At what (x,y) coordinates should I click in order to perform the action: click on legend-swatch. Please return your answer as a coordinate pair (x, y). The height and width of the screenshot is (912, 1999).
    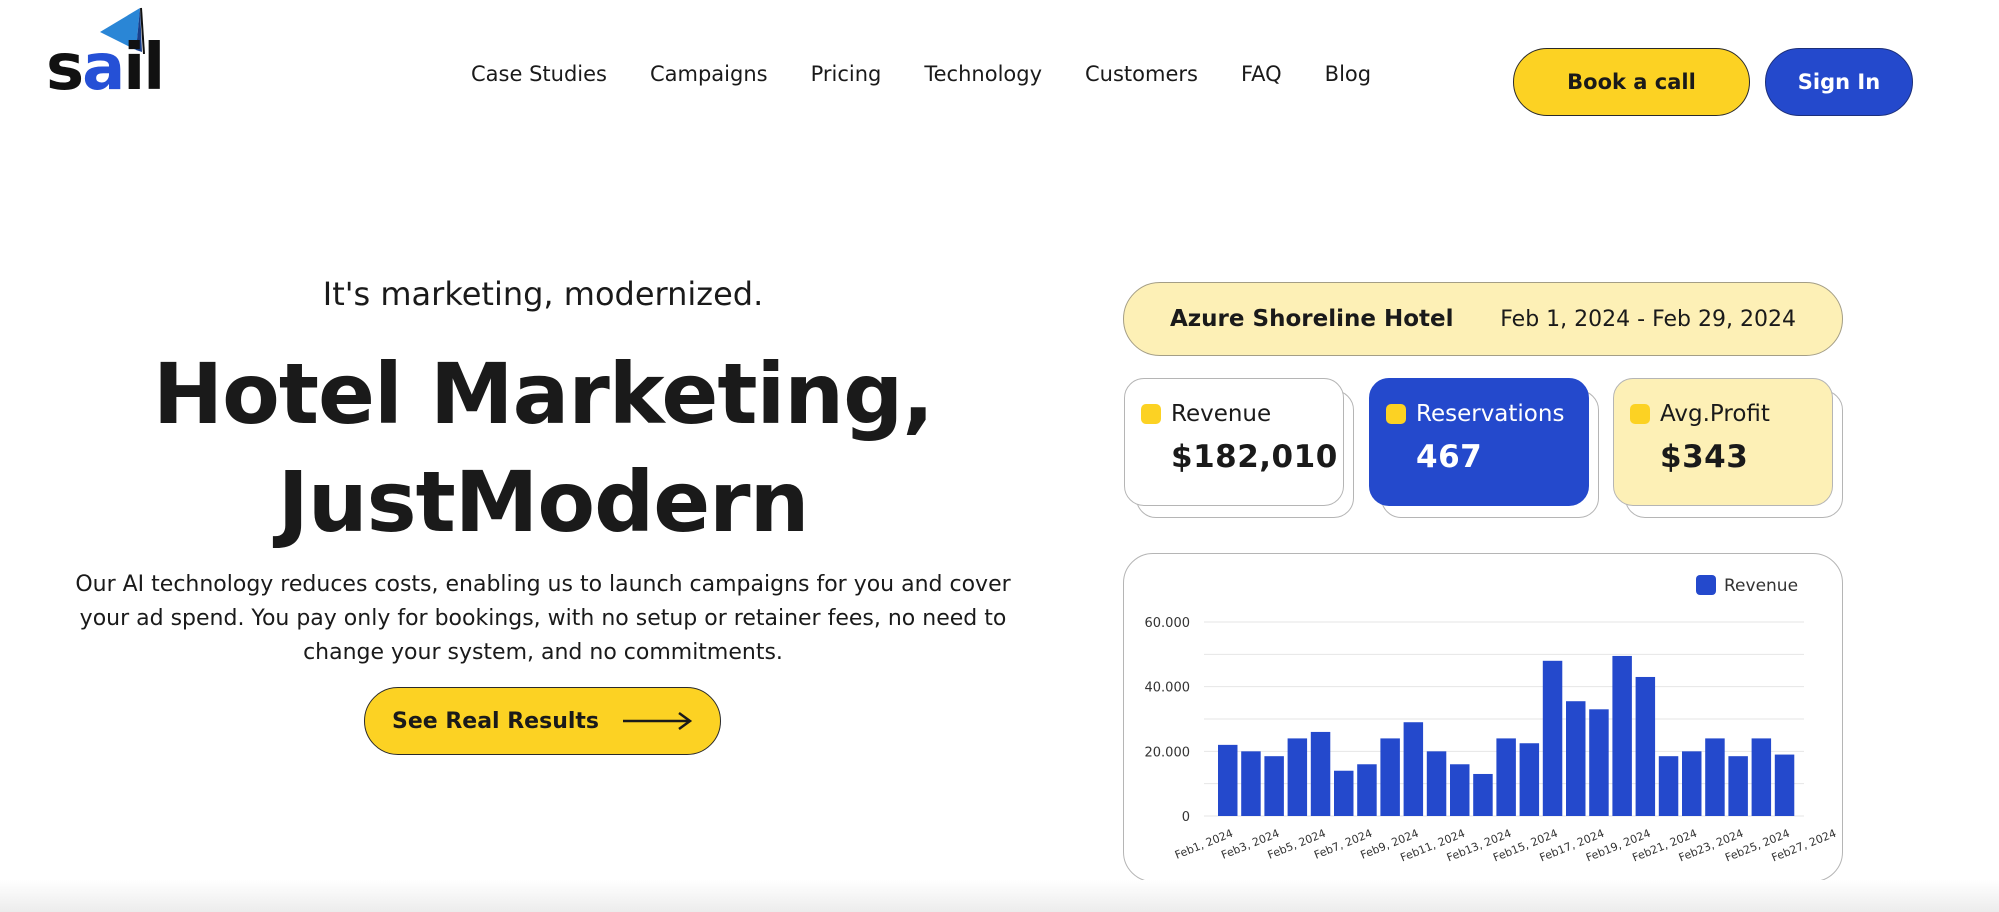
    Looking at the image, I should click on (1706, 585).